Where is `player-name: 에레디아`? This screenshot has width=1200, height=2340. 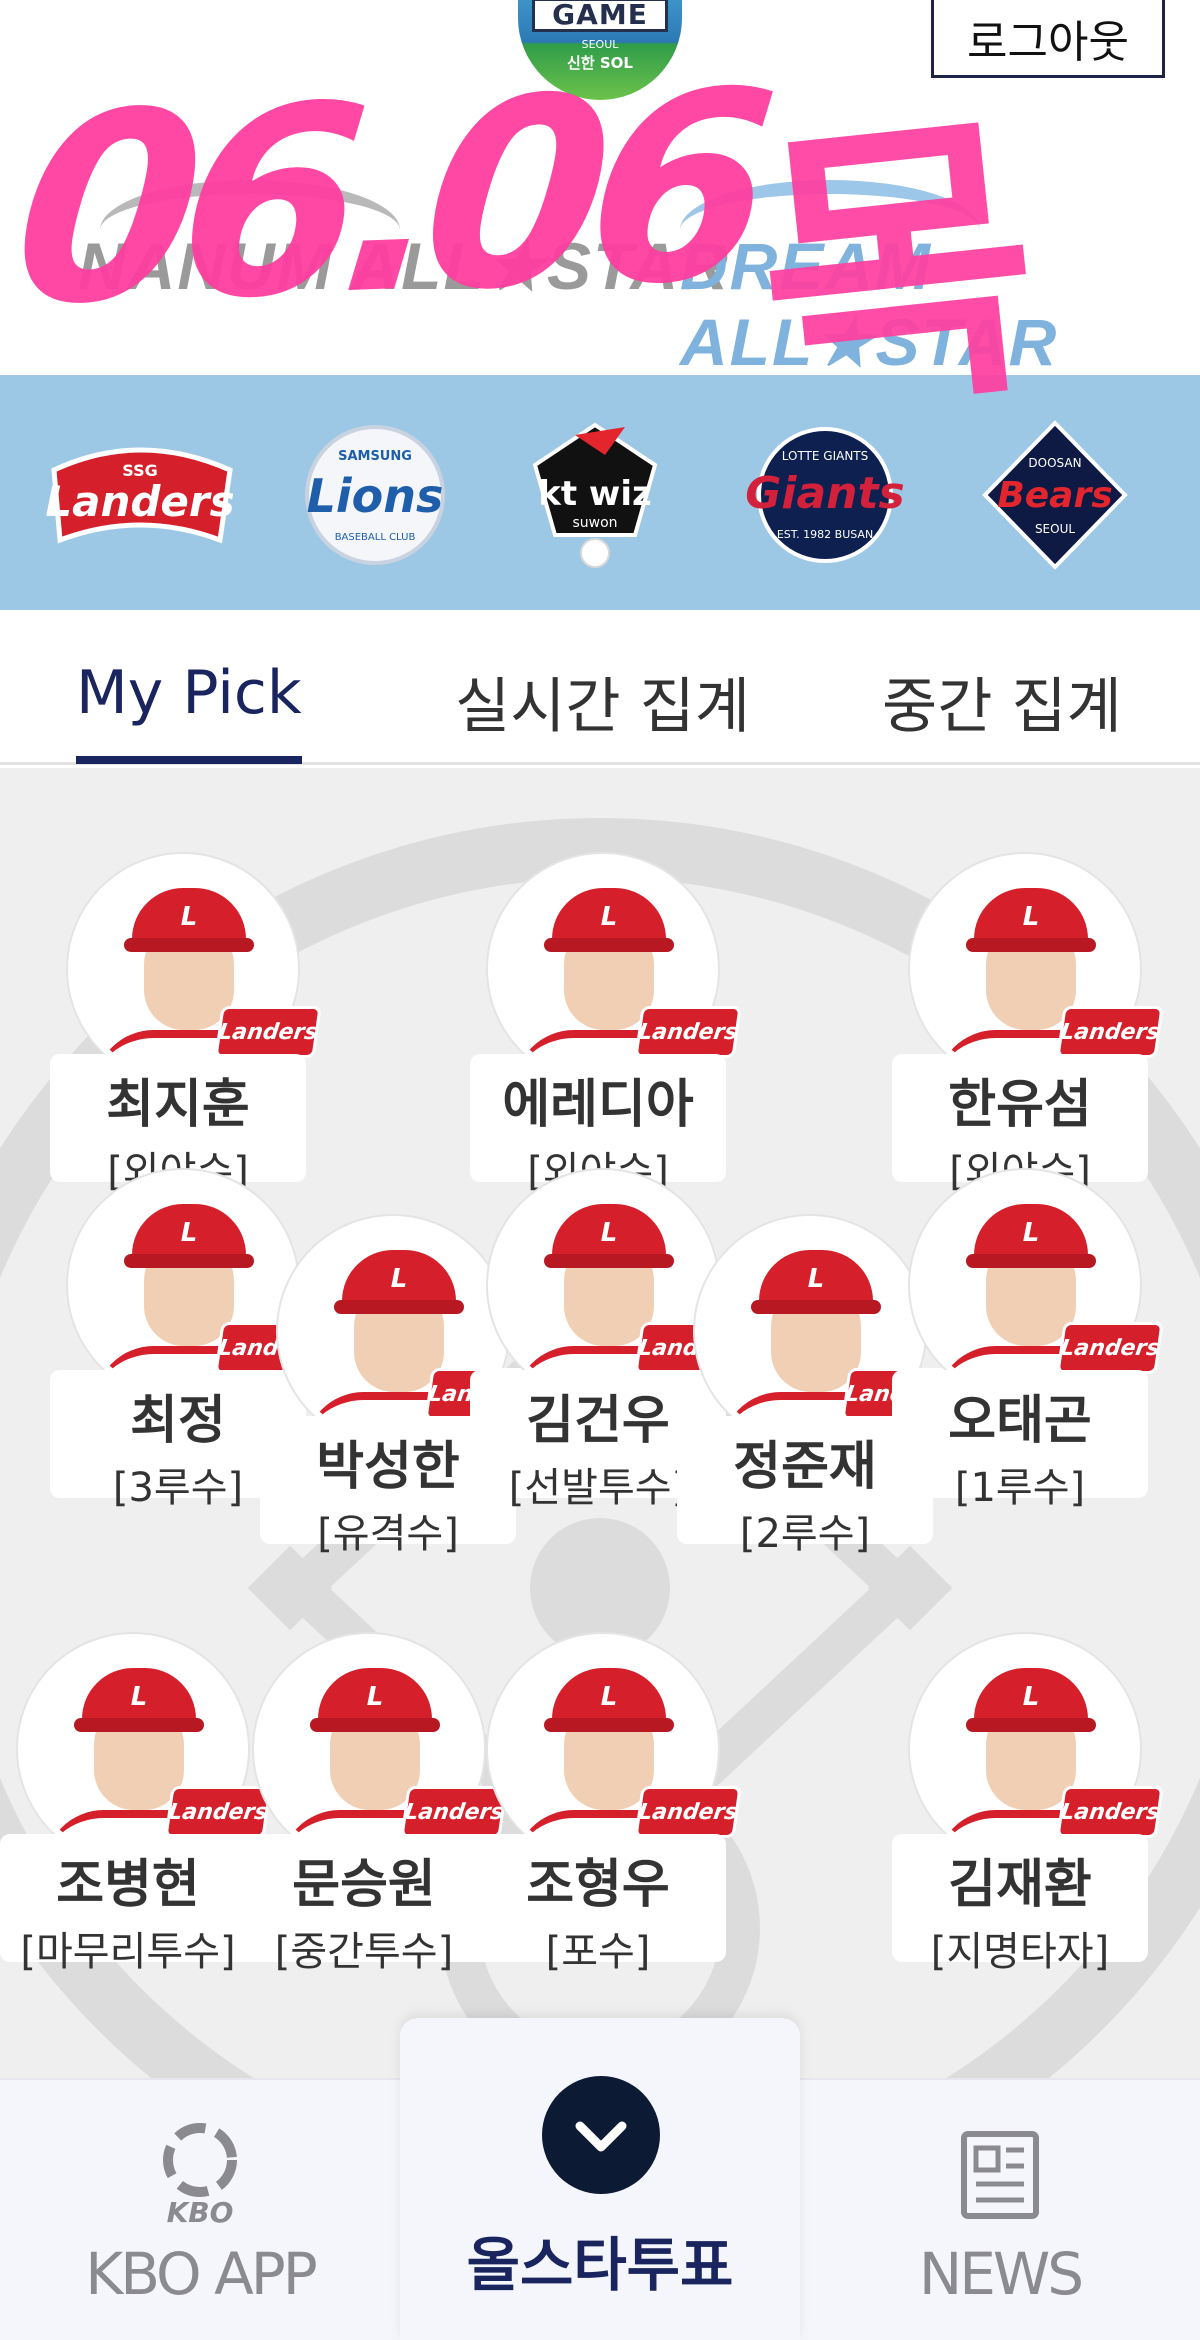
player-name: 에레디아 is located at coordinates (598, 1105).